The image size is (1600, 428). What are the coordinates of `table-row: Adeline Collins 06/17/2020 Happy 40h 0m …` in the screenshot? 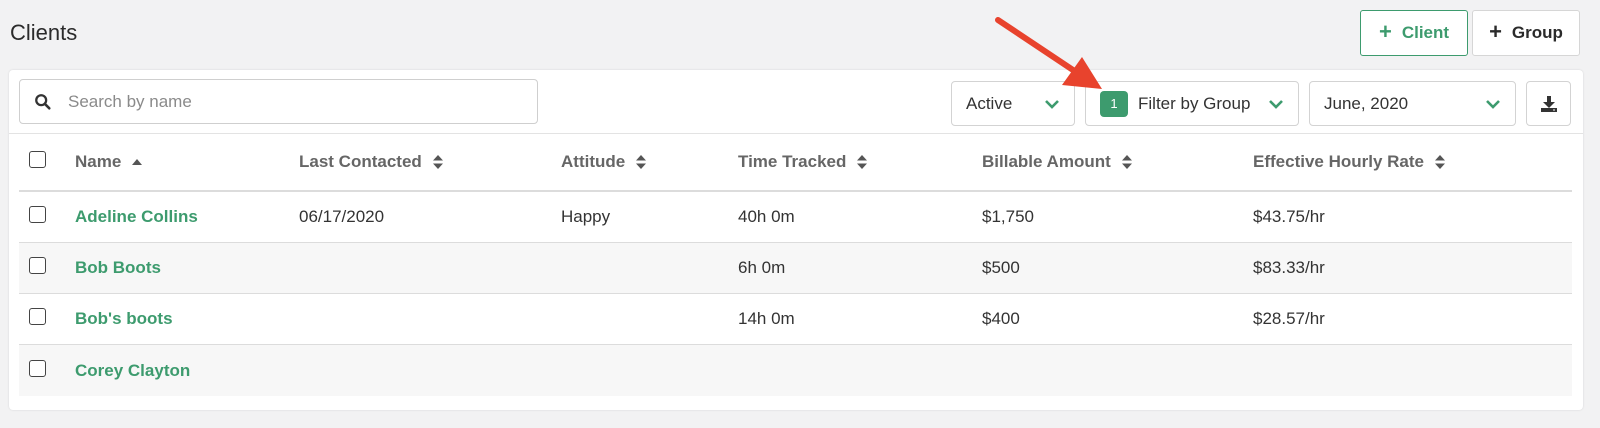 It's located at (795, 217).